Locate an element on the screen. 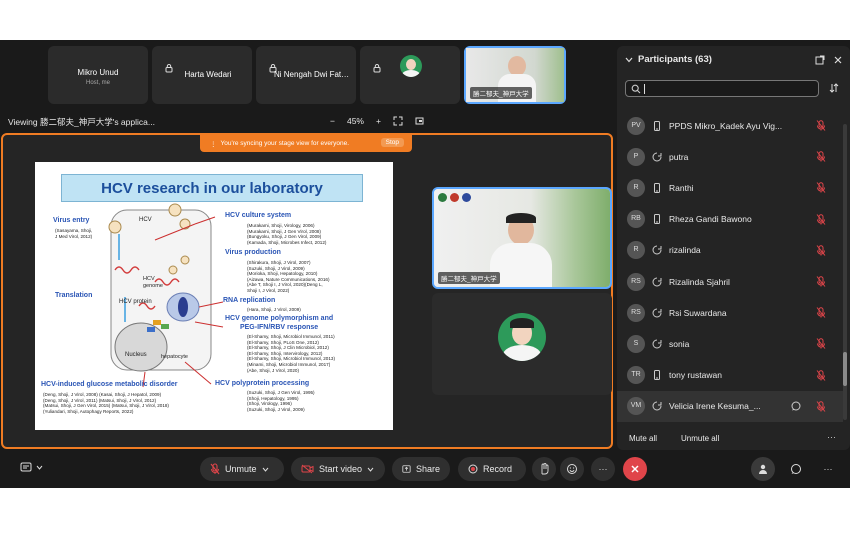  zoom-controls: − 45% + is located at coordinates (377, 121).